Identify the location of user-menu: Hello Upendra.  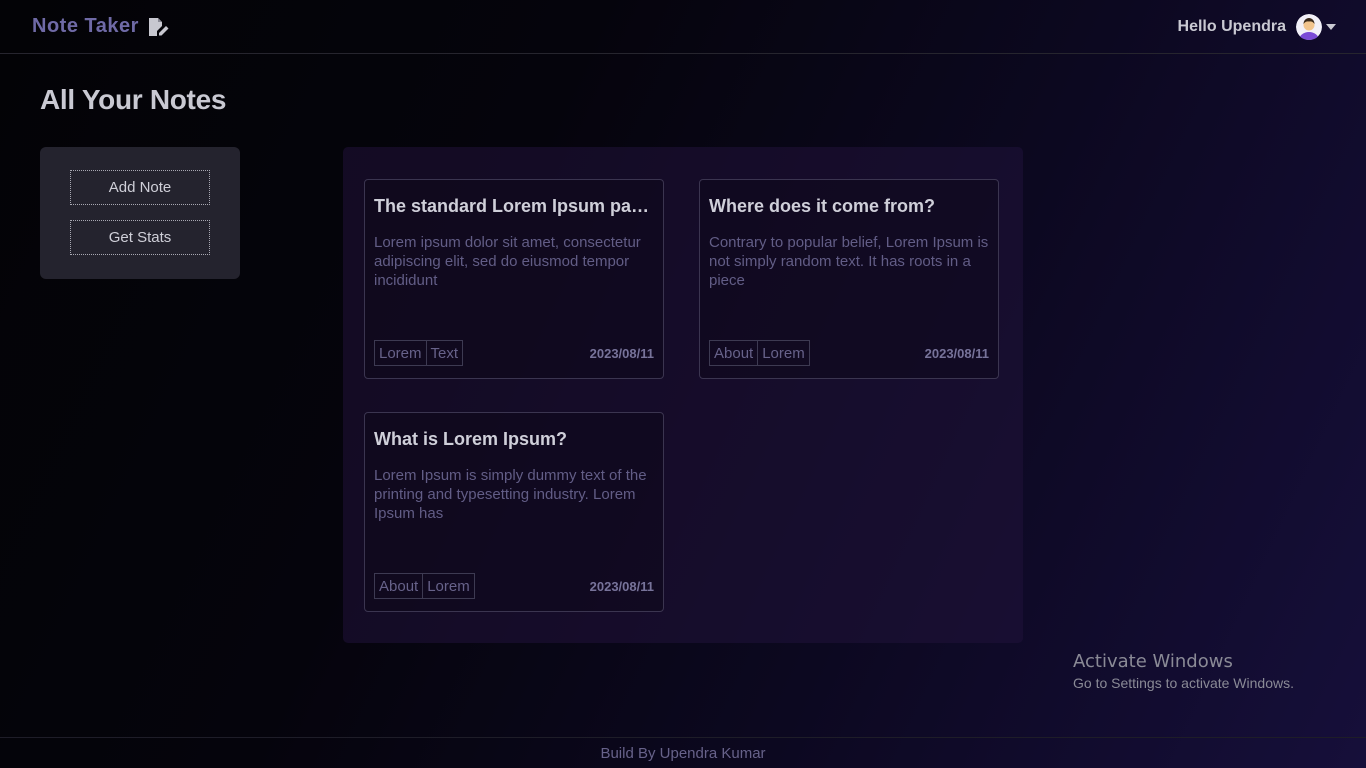
(1257, 27).